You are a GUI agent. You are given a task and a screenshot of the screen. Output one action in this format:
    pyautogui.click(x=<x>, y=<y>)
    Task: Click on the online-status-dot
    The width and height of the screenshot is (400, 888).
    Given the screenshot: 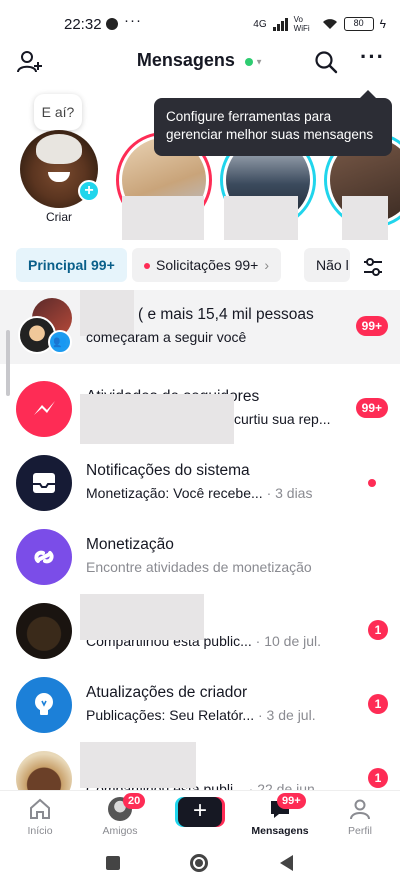 What is the action you would take?
    pyautogui.click(x=248, y=61)
    